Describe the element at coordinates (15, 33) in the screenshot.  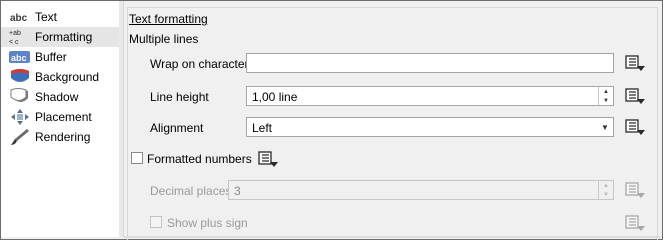
I see `svg-text: +ab` at that location.